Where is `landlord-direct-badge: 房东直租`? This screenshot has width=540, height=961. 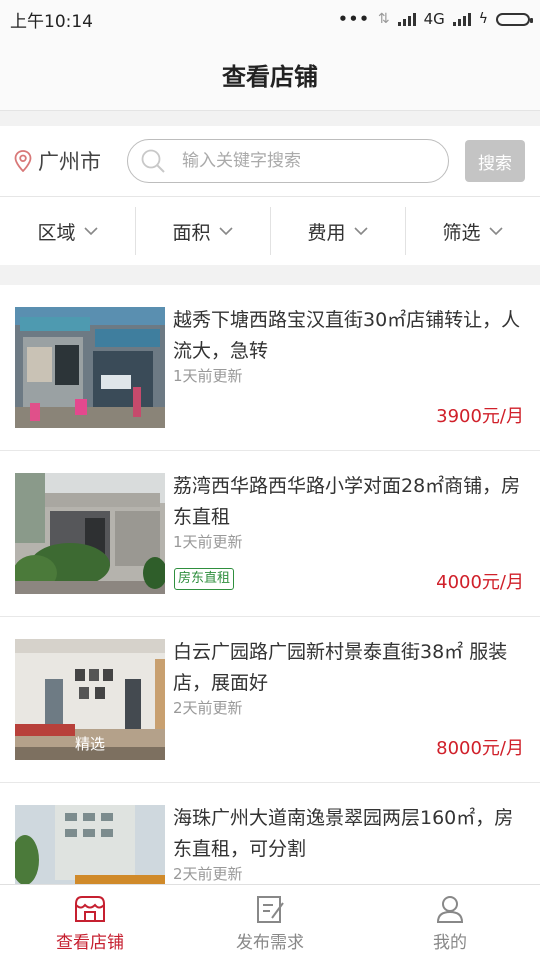 landlord-direct-badge: 房东直租 is located at coordinates (204, 579).